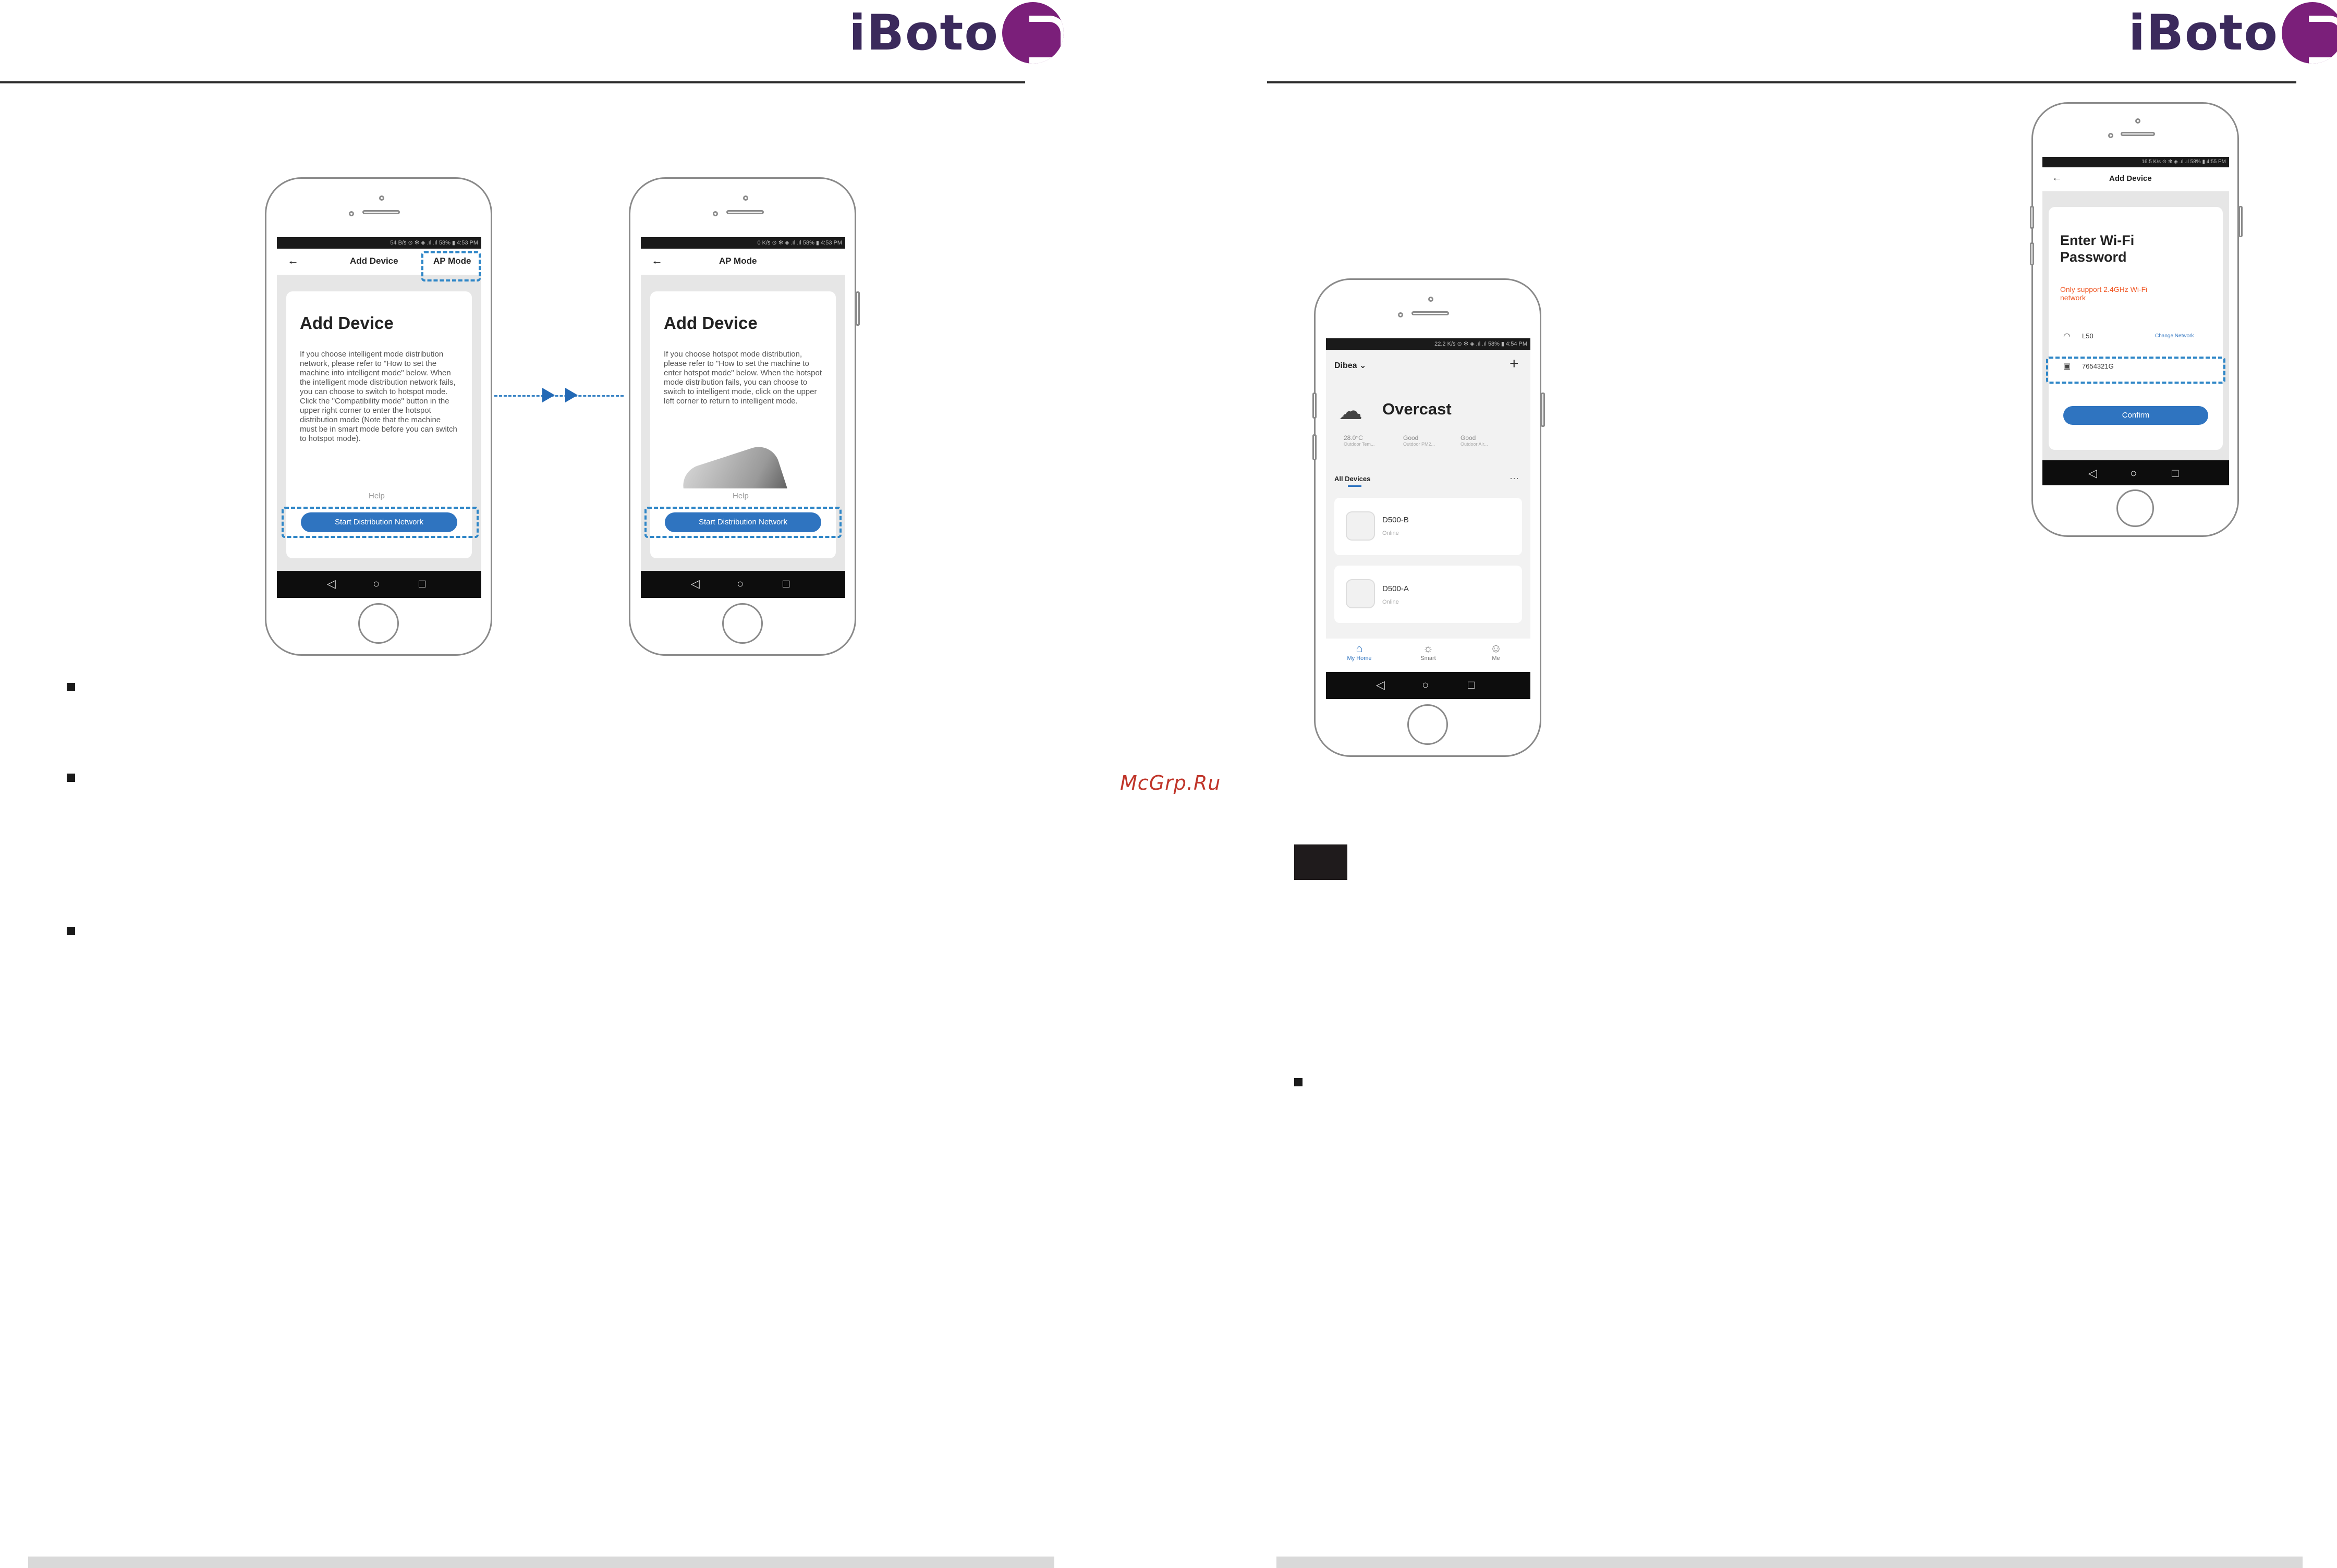  Describe the element at coordinates (1428, 658) in the screenshot. I see `tab-label: Smart` at that location.